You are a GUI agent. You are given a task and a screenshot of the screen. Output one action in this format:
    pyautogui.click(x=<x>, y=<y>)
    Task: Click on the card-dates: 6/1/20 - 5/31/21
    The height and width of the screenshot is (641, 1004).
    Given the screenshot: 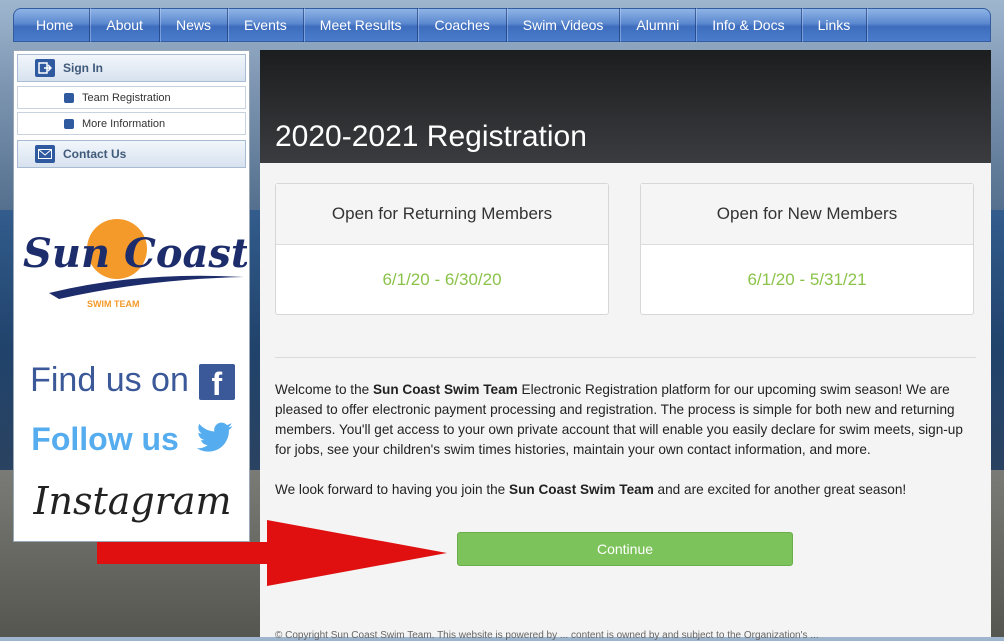 What is the action you would take?
    pyautogui.click(x=807, y=279)
    